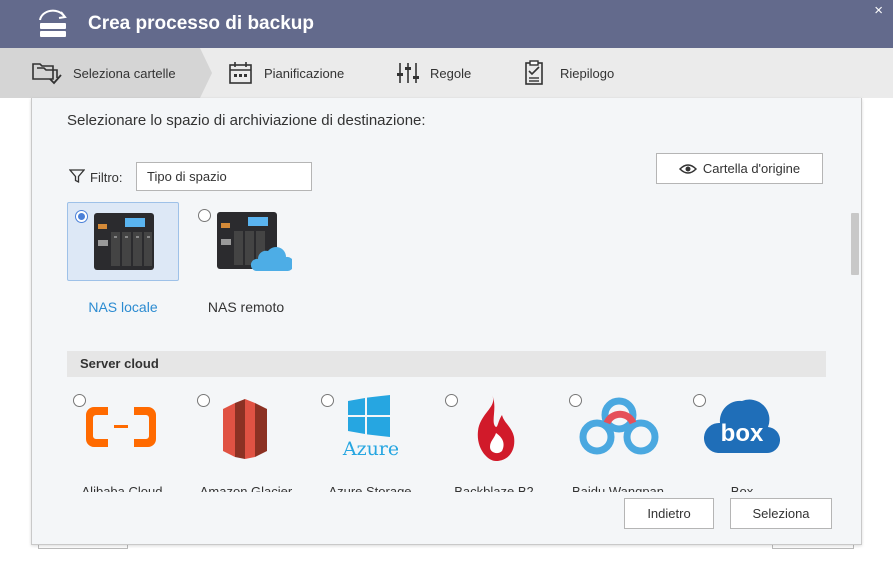 The image size is (893, 564). What do you see at coordinates (587, 73) in the screenshot?
I see `step-label: Riepilogo` at bounding box center [587, 73].